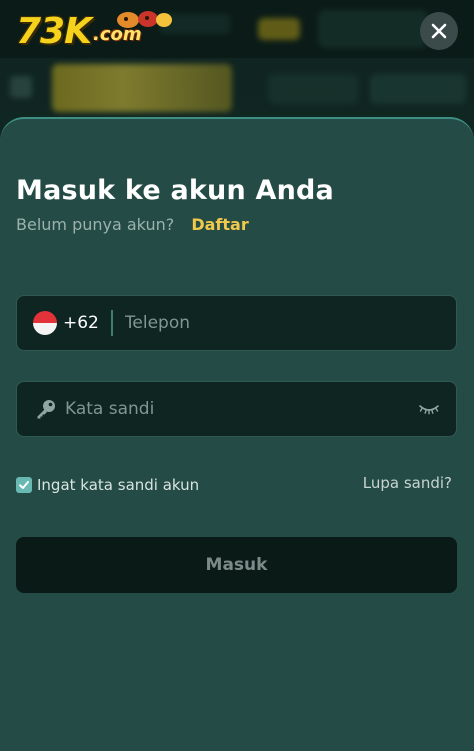 The width and height of the screenshot is (474, 751). I want to click on background-signup-button, so click(418, 89).